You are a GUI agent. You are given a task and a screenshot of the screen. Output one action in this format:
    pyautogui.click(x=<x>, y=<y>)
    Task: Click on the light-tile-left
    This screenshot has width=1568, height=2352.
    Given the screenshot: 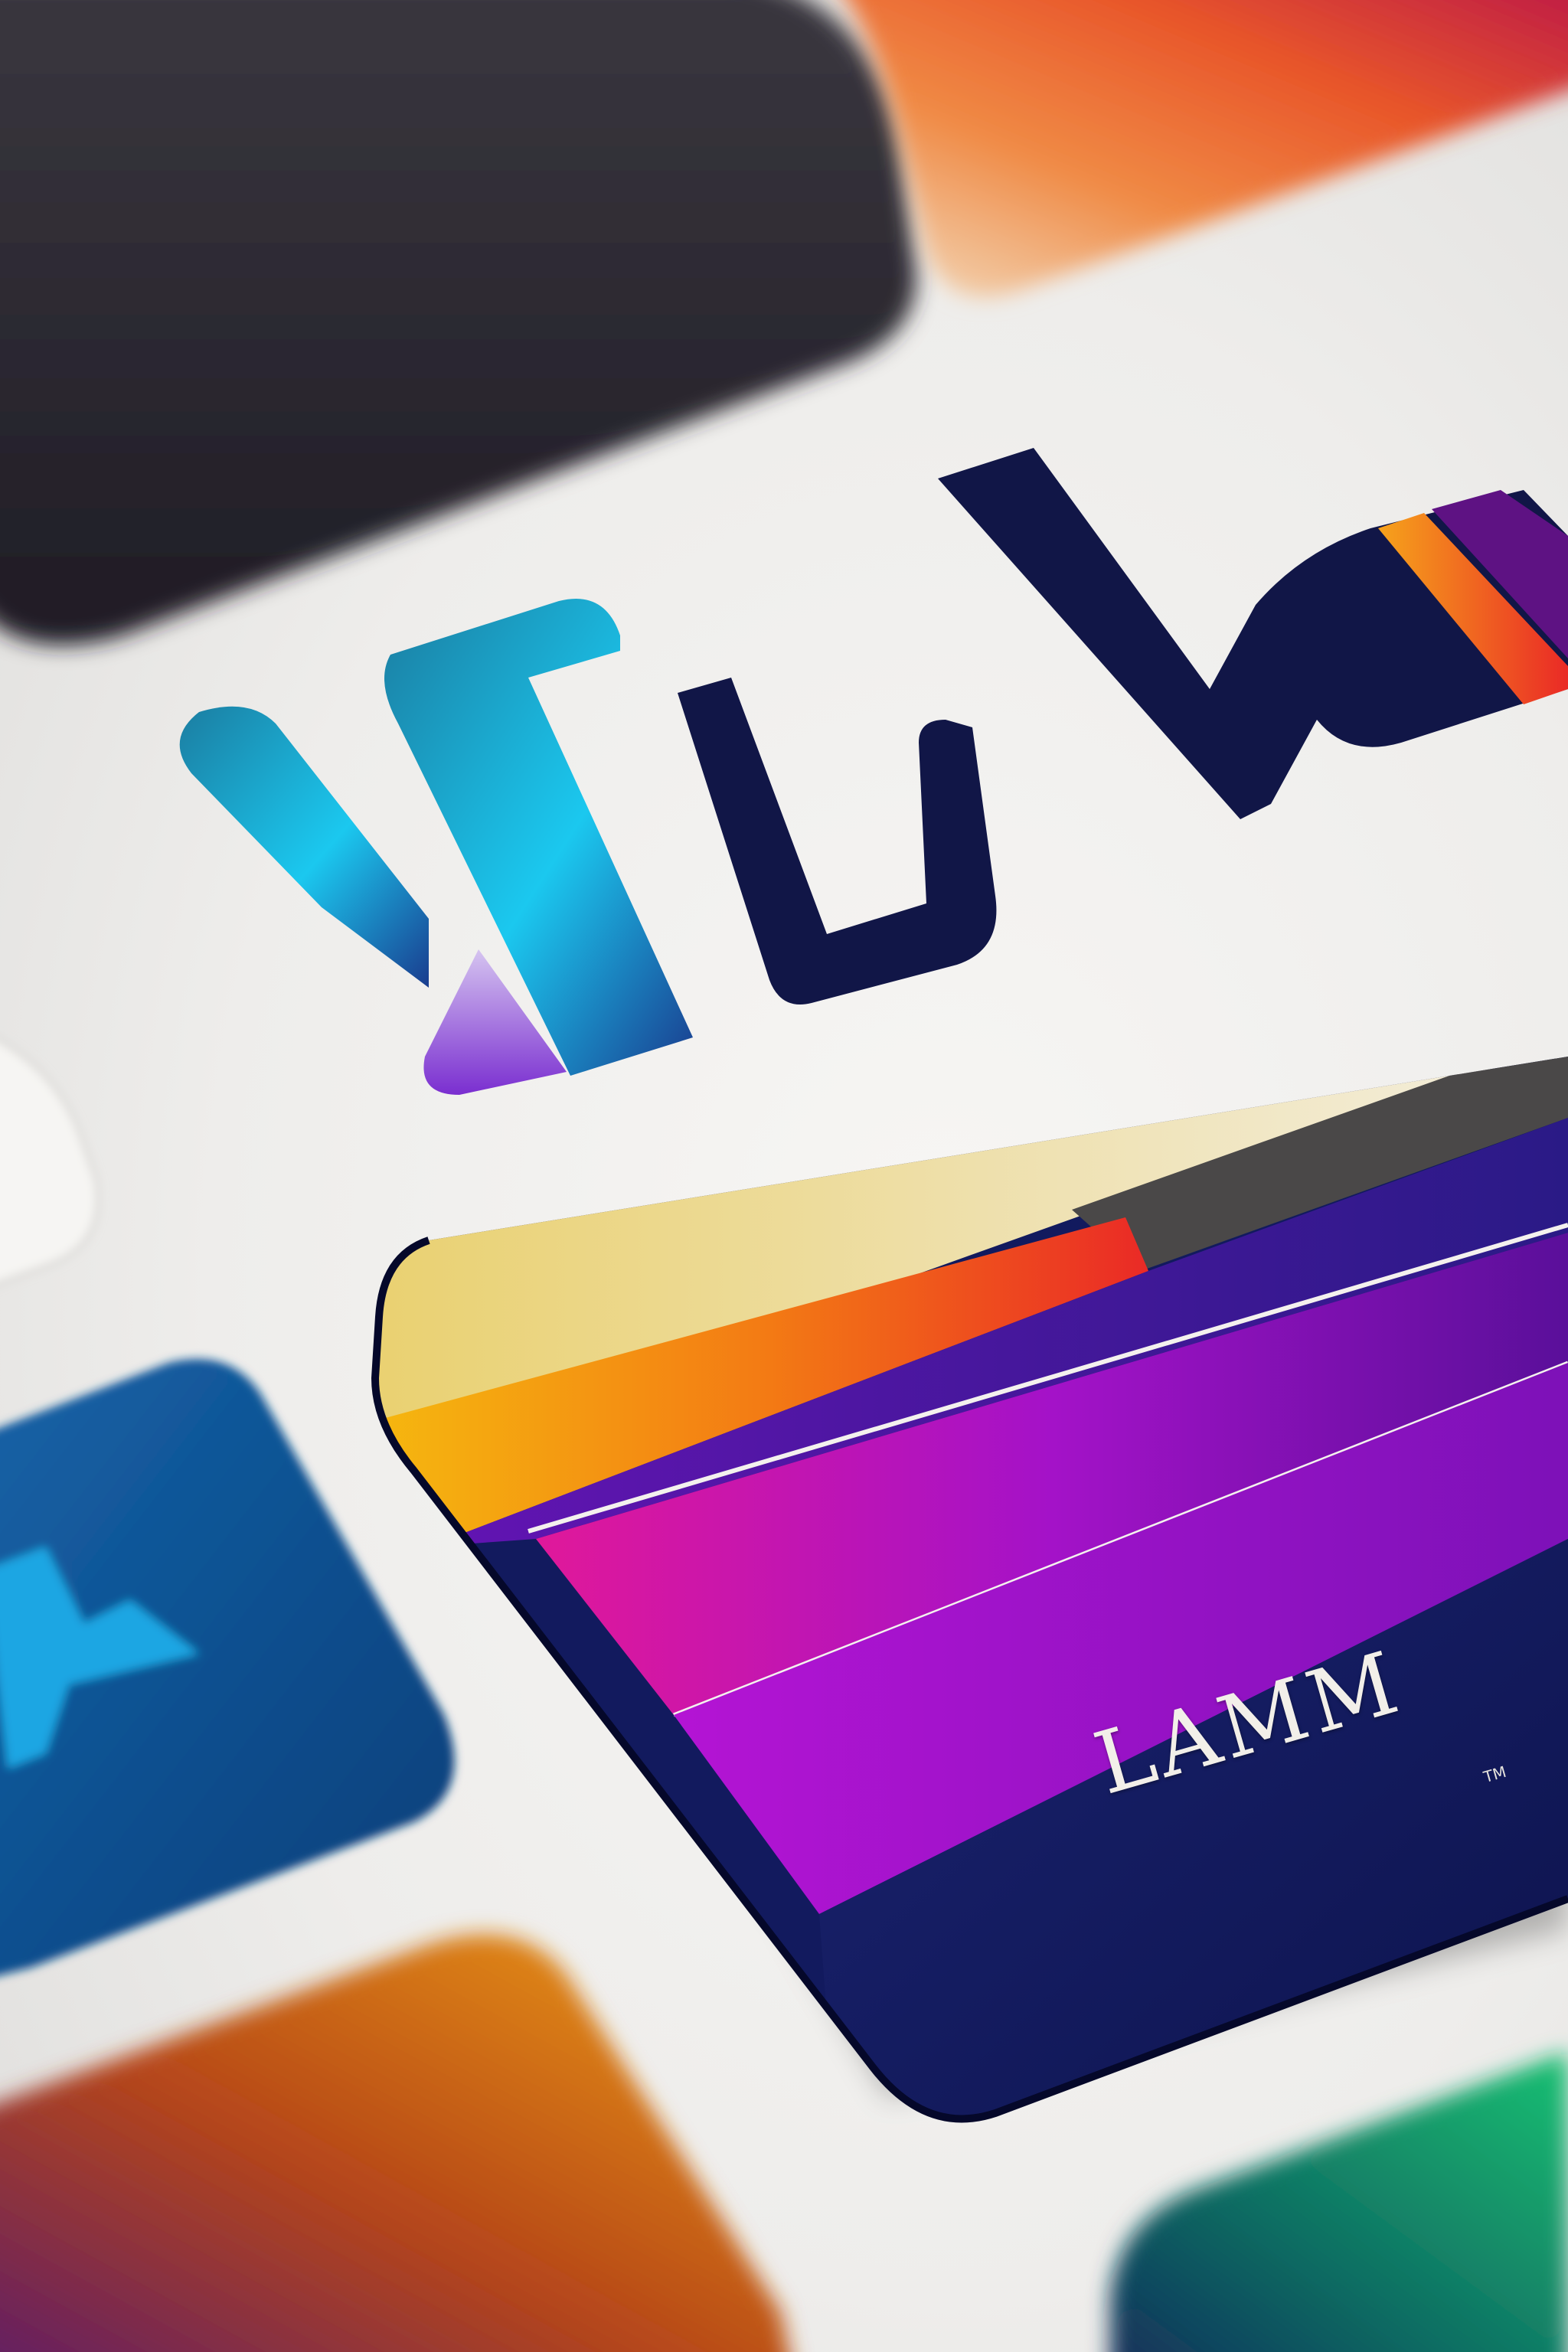 What is the action you would take?
    pyautogui.click(x=50, y=1162)
    